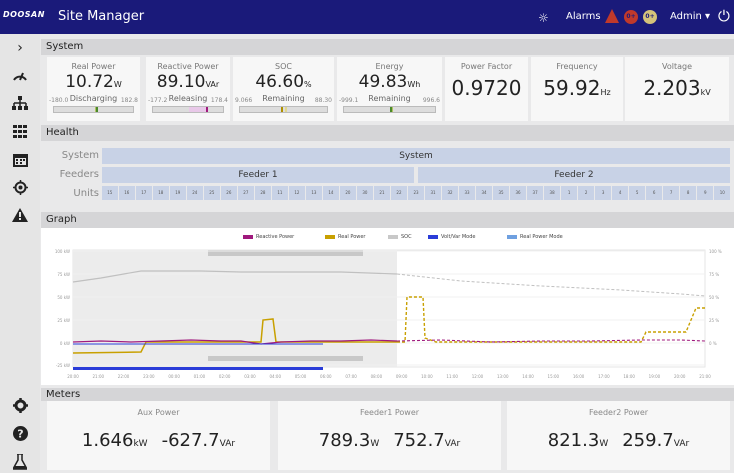 The height and width of the screenshot is (473, 734). Describe the element at coordinates (543, 18) in the screenshot. I see `brightness-icon: ☼` at that location.